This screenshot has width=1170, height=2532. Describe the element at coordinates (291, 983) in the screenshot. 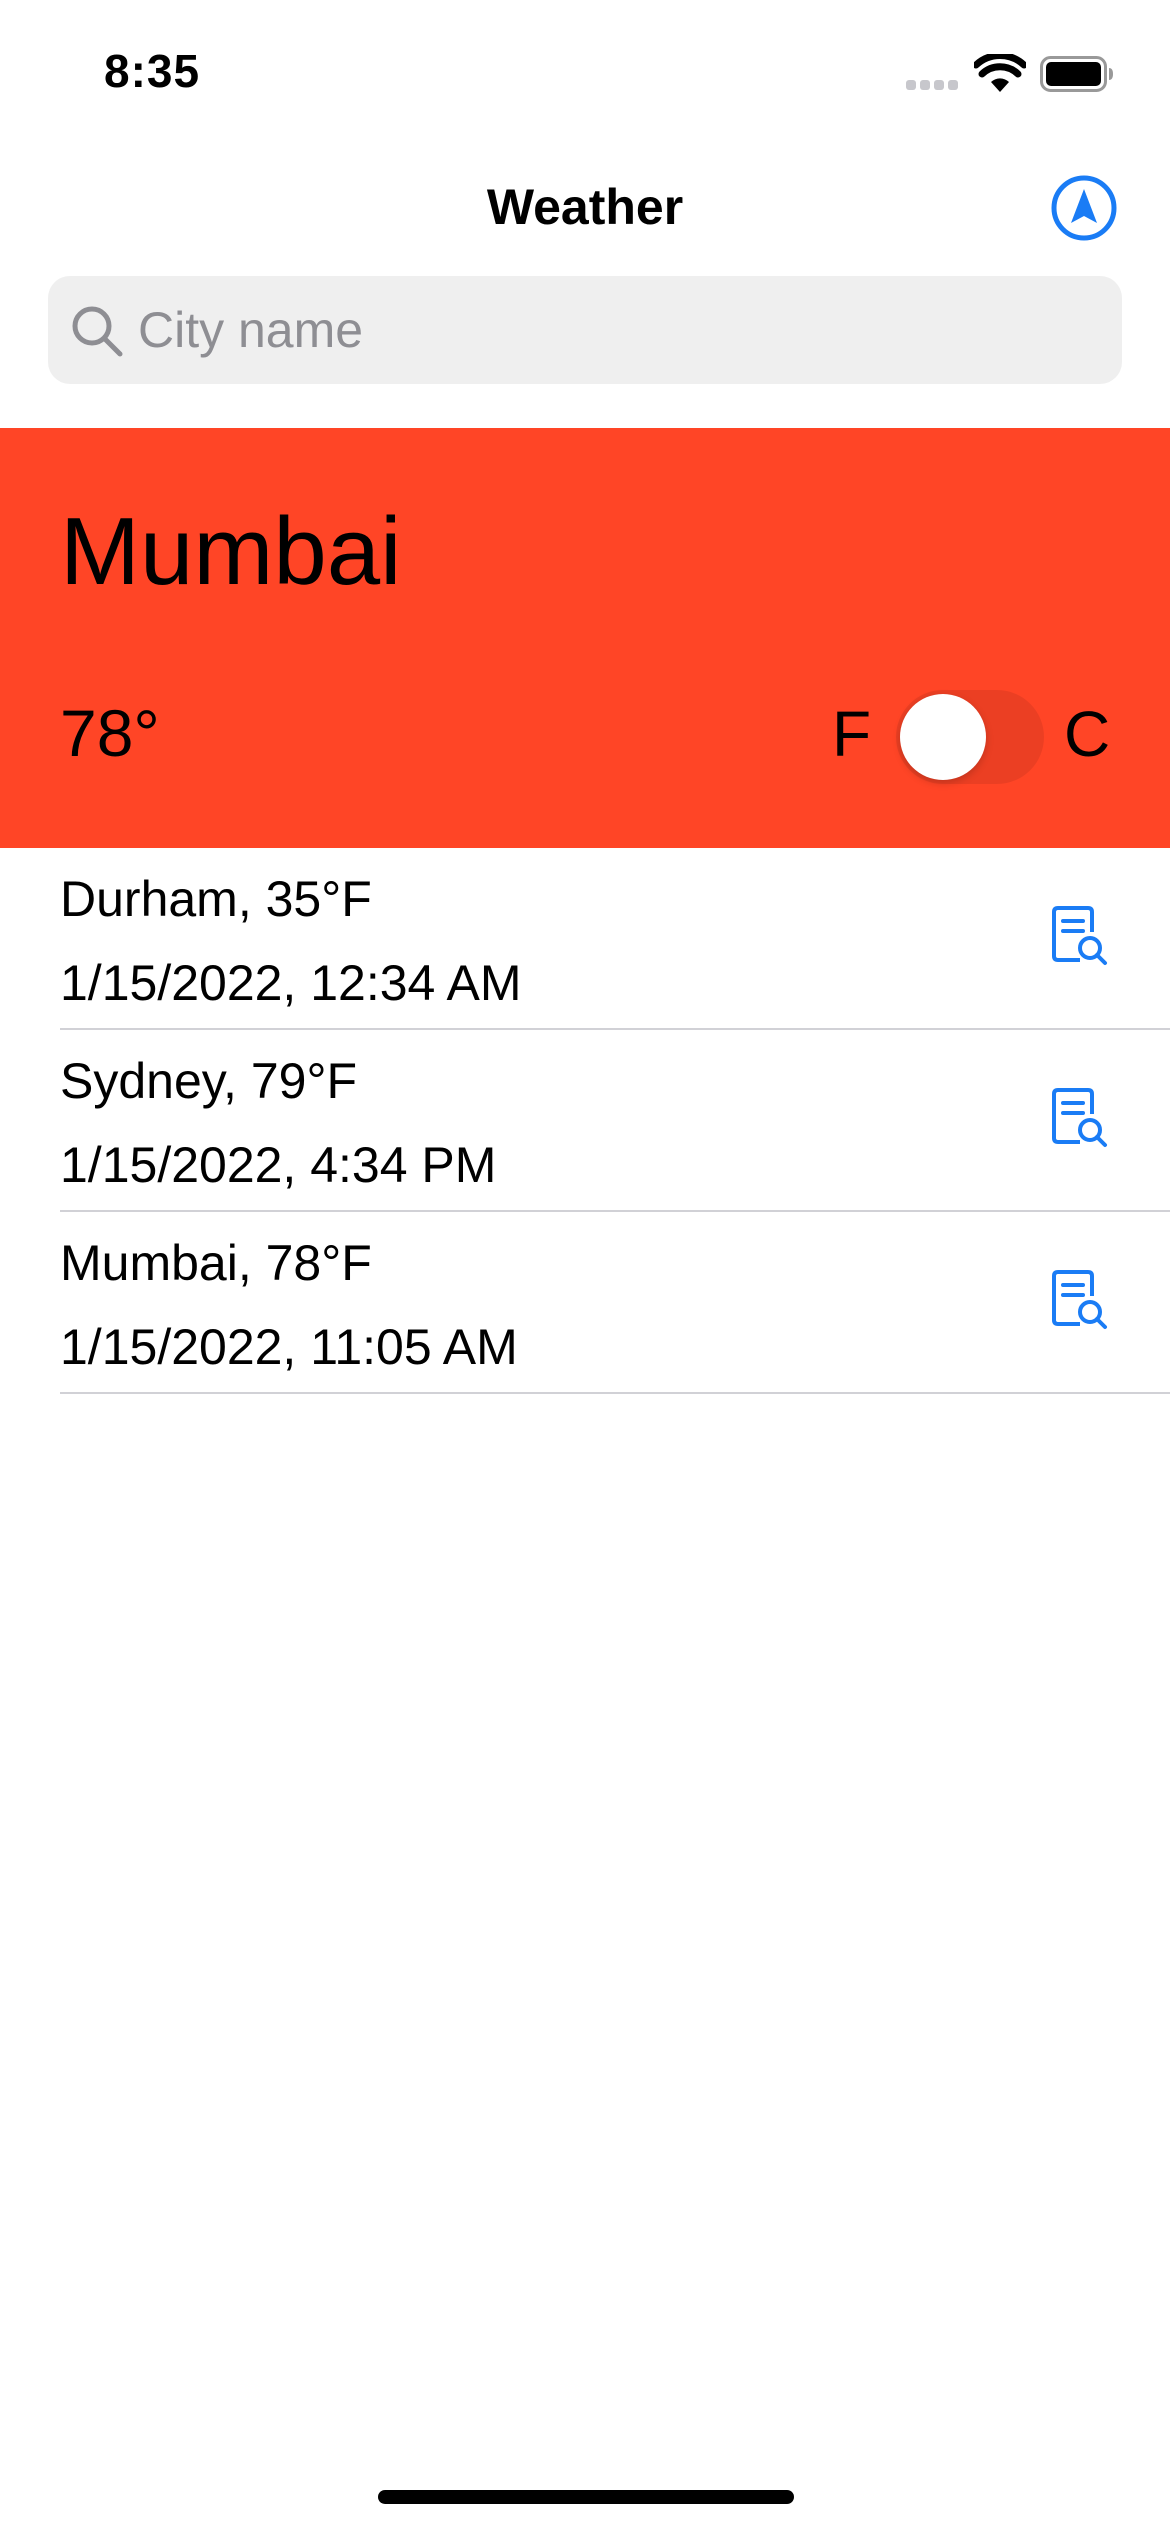

I see `history-row-timestamp: 1/15/2022, 12:34 AM` at that location.